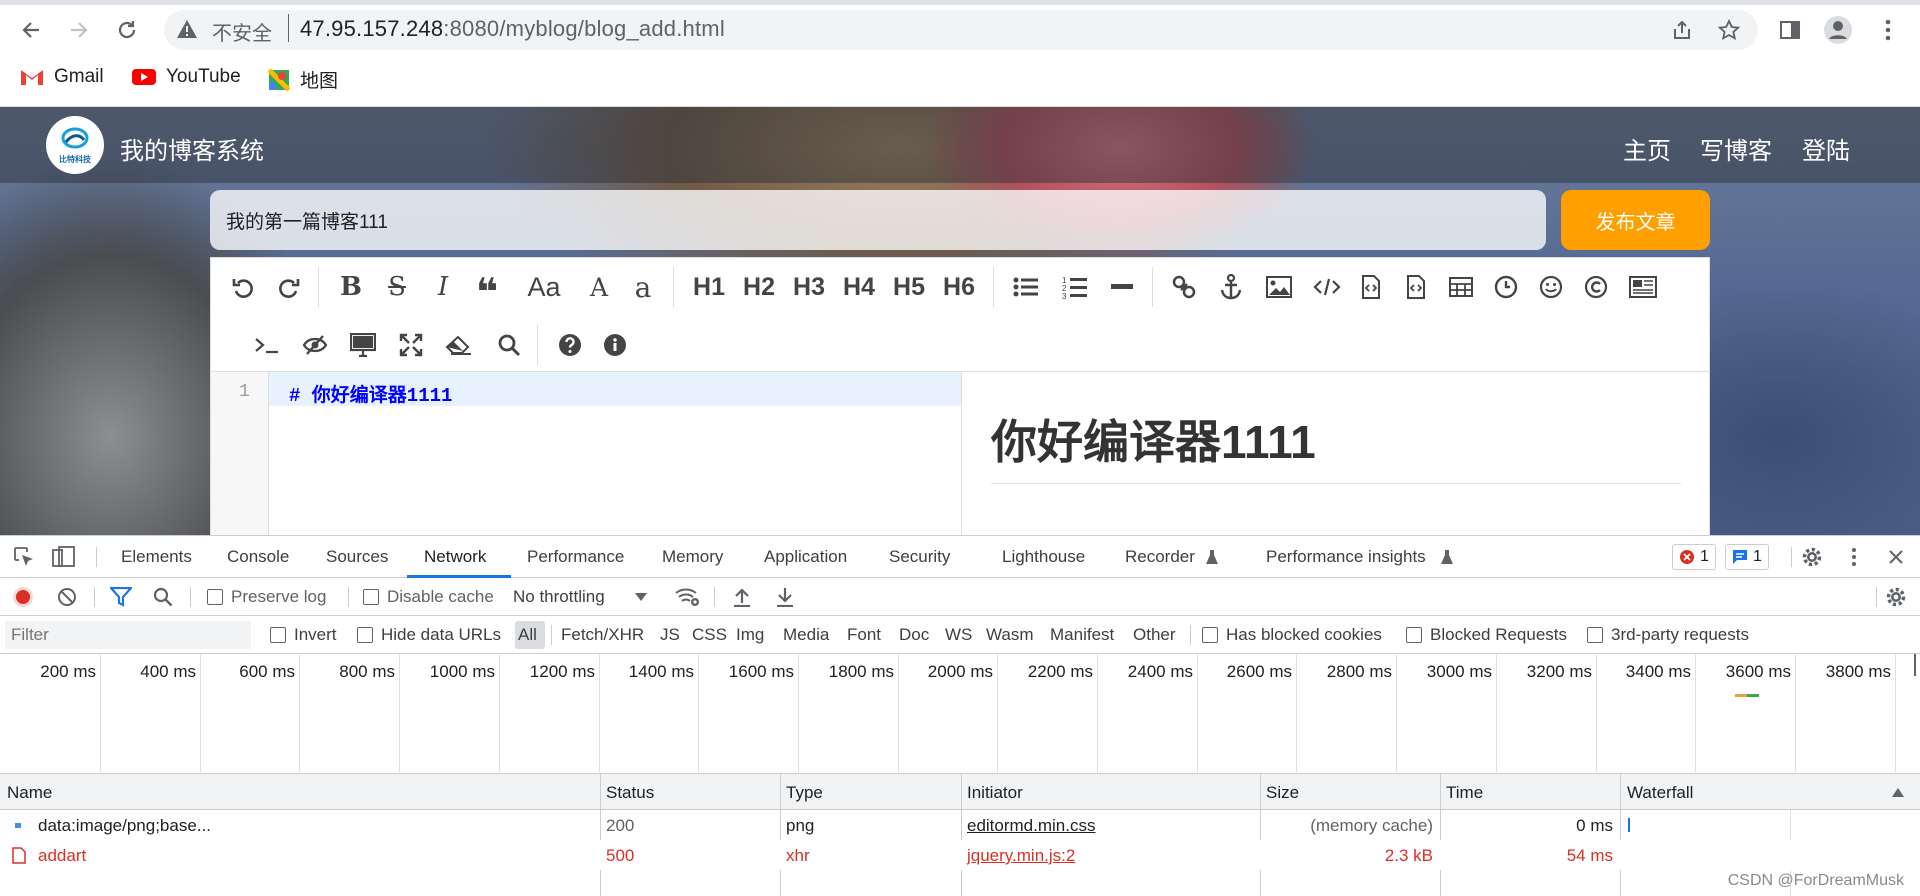 The width and height of the screenshot is (1920, 896). Describe the element at coordinates (459, 345) in the screenshot. I see `clear-button` at that location.